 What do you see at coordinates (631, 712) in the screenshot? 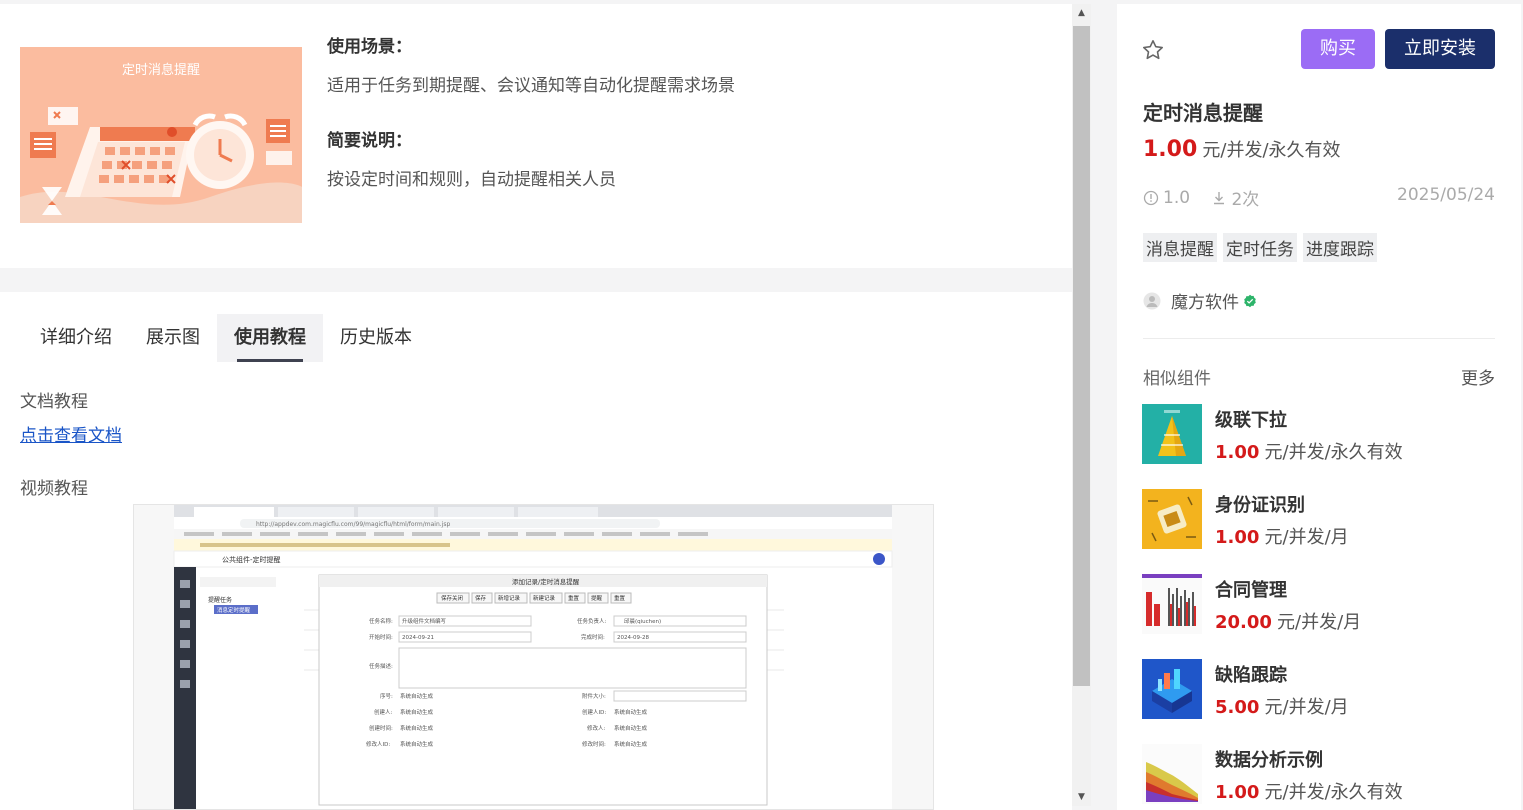
I see `video-field-value-8: 系统自动生成` at bounding box center [631, 712].